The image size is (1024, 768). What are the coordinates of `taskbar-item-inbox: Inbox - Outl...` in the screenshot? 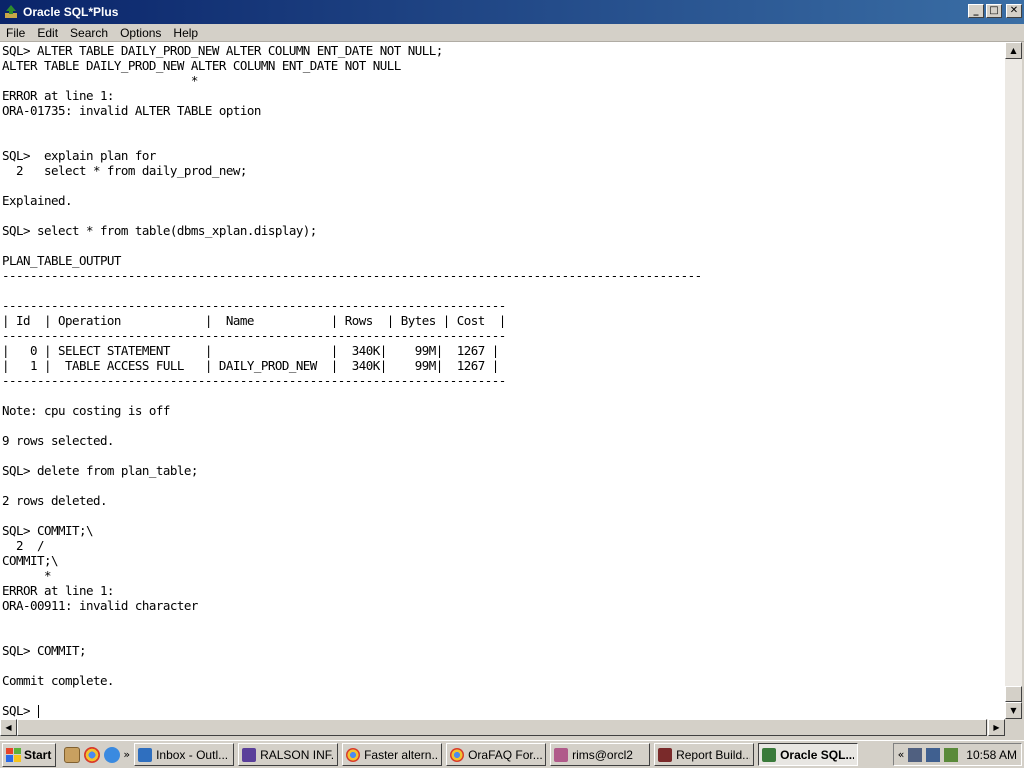 It's located at (184, 754).